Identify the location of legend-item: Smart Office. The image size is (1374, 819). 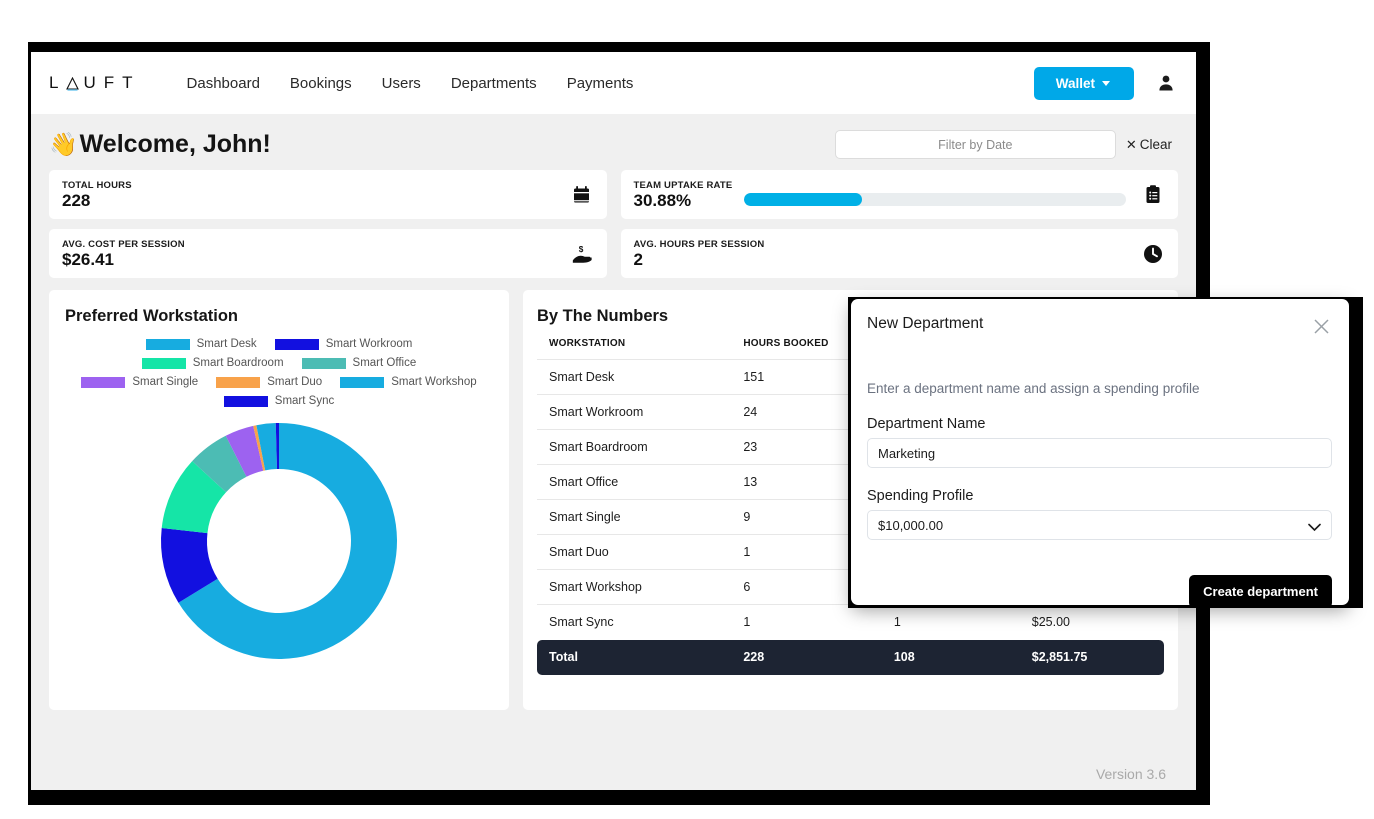
(359, 363).